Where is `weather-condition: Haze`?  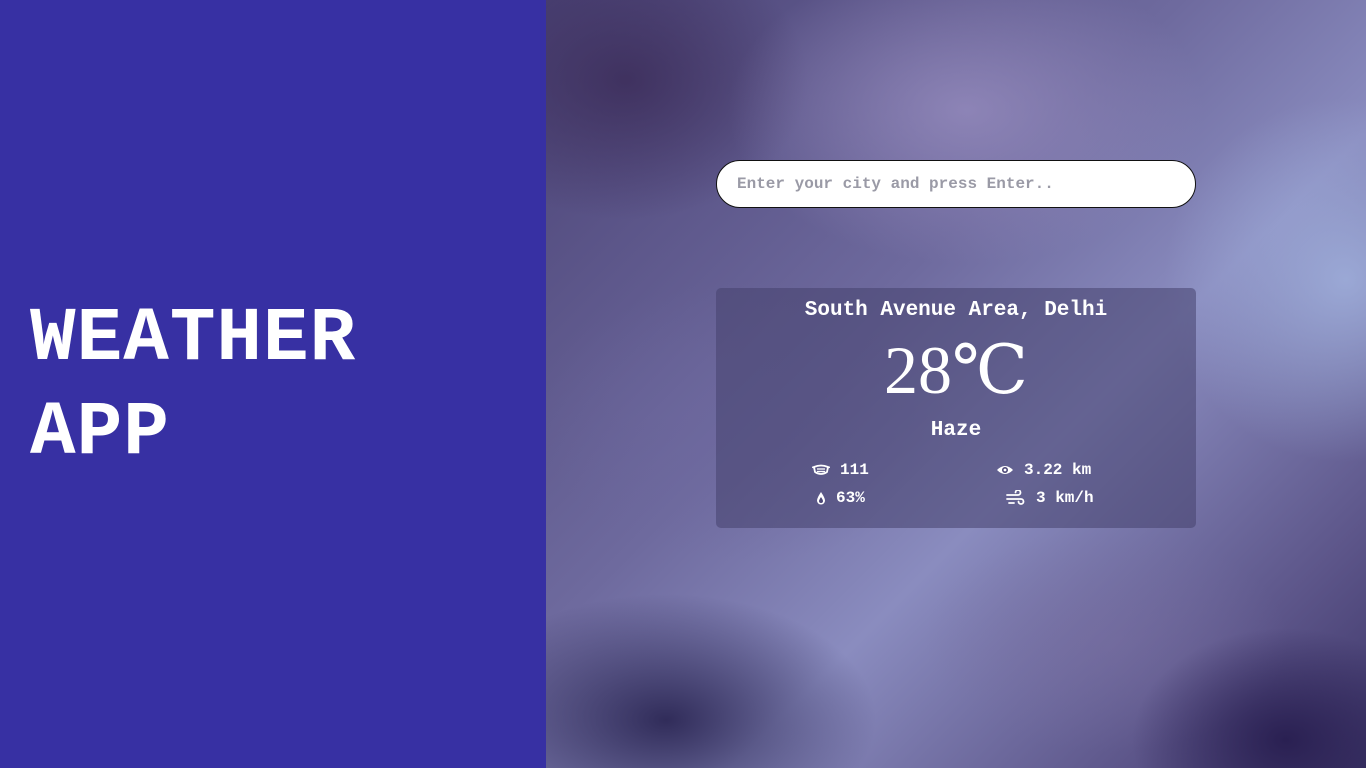 weather-condition: Haze is located at coordinates (956, 430).